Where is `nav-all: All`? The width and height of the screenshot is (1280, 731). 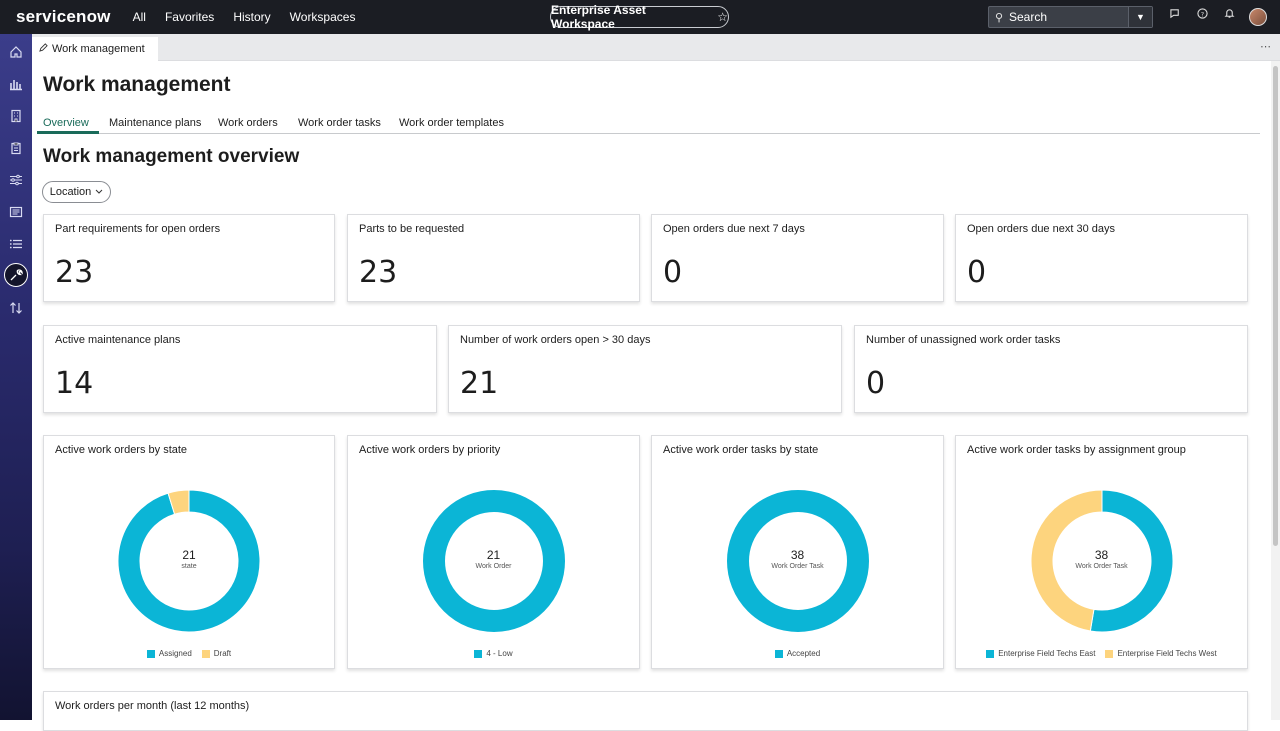 nav-all: All is located at coordinates (139, 17).